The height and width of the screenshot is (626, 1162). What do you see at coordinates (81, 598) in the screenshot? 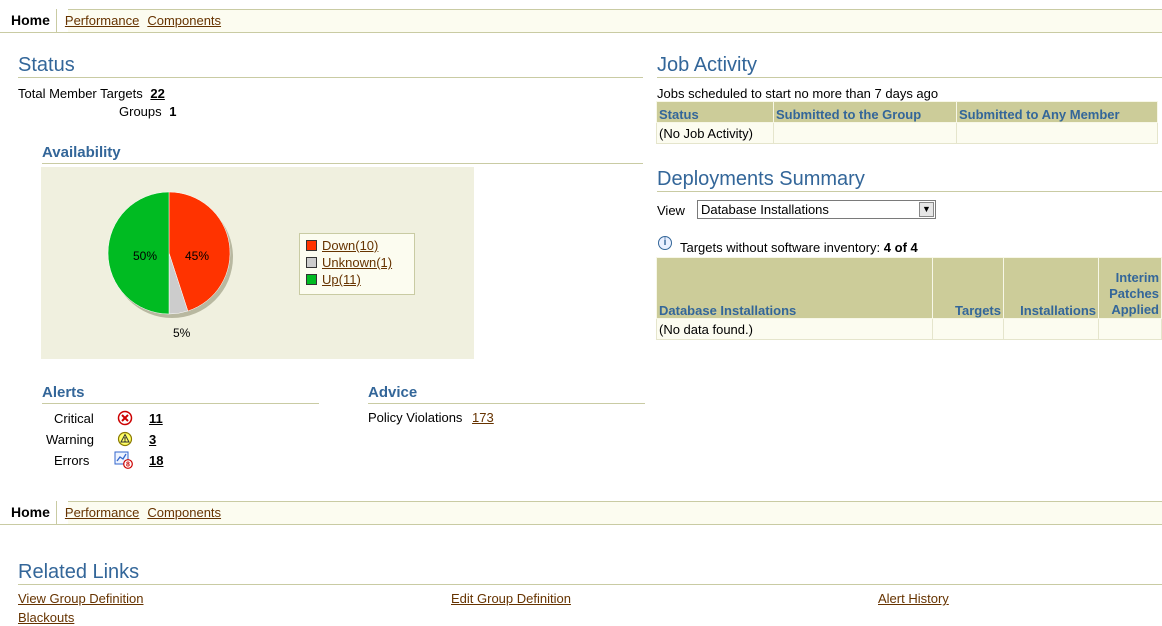
I see `view-group-definition-link: View Group Definition` at bounding box center [81, 598].